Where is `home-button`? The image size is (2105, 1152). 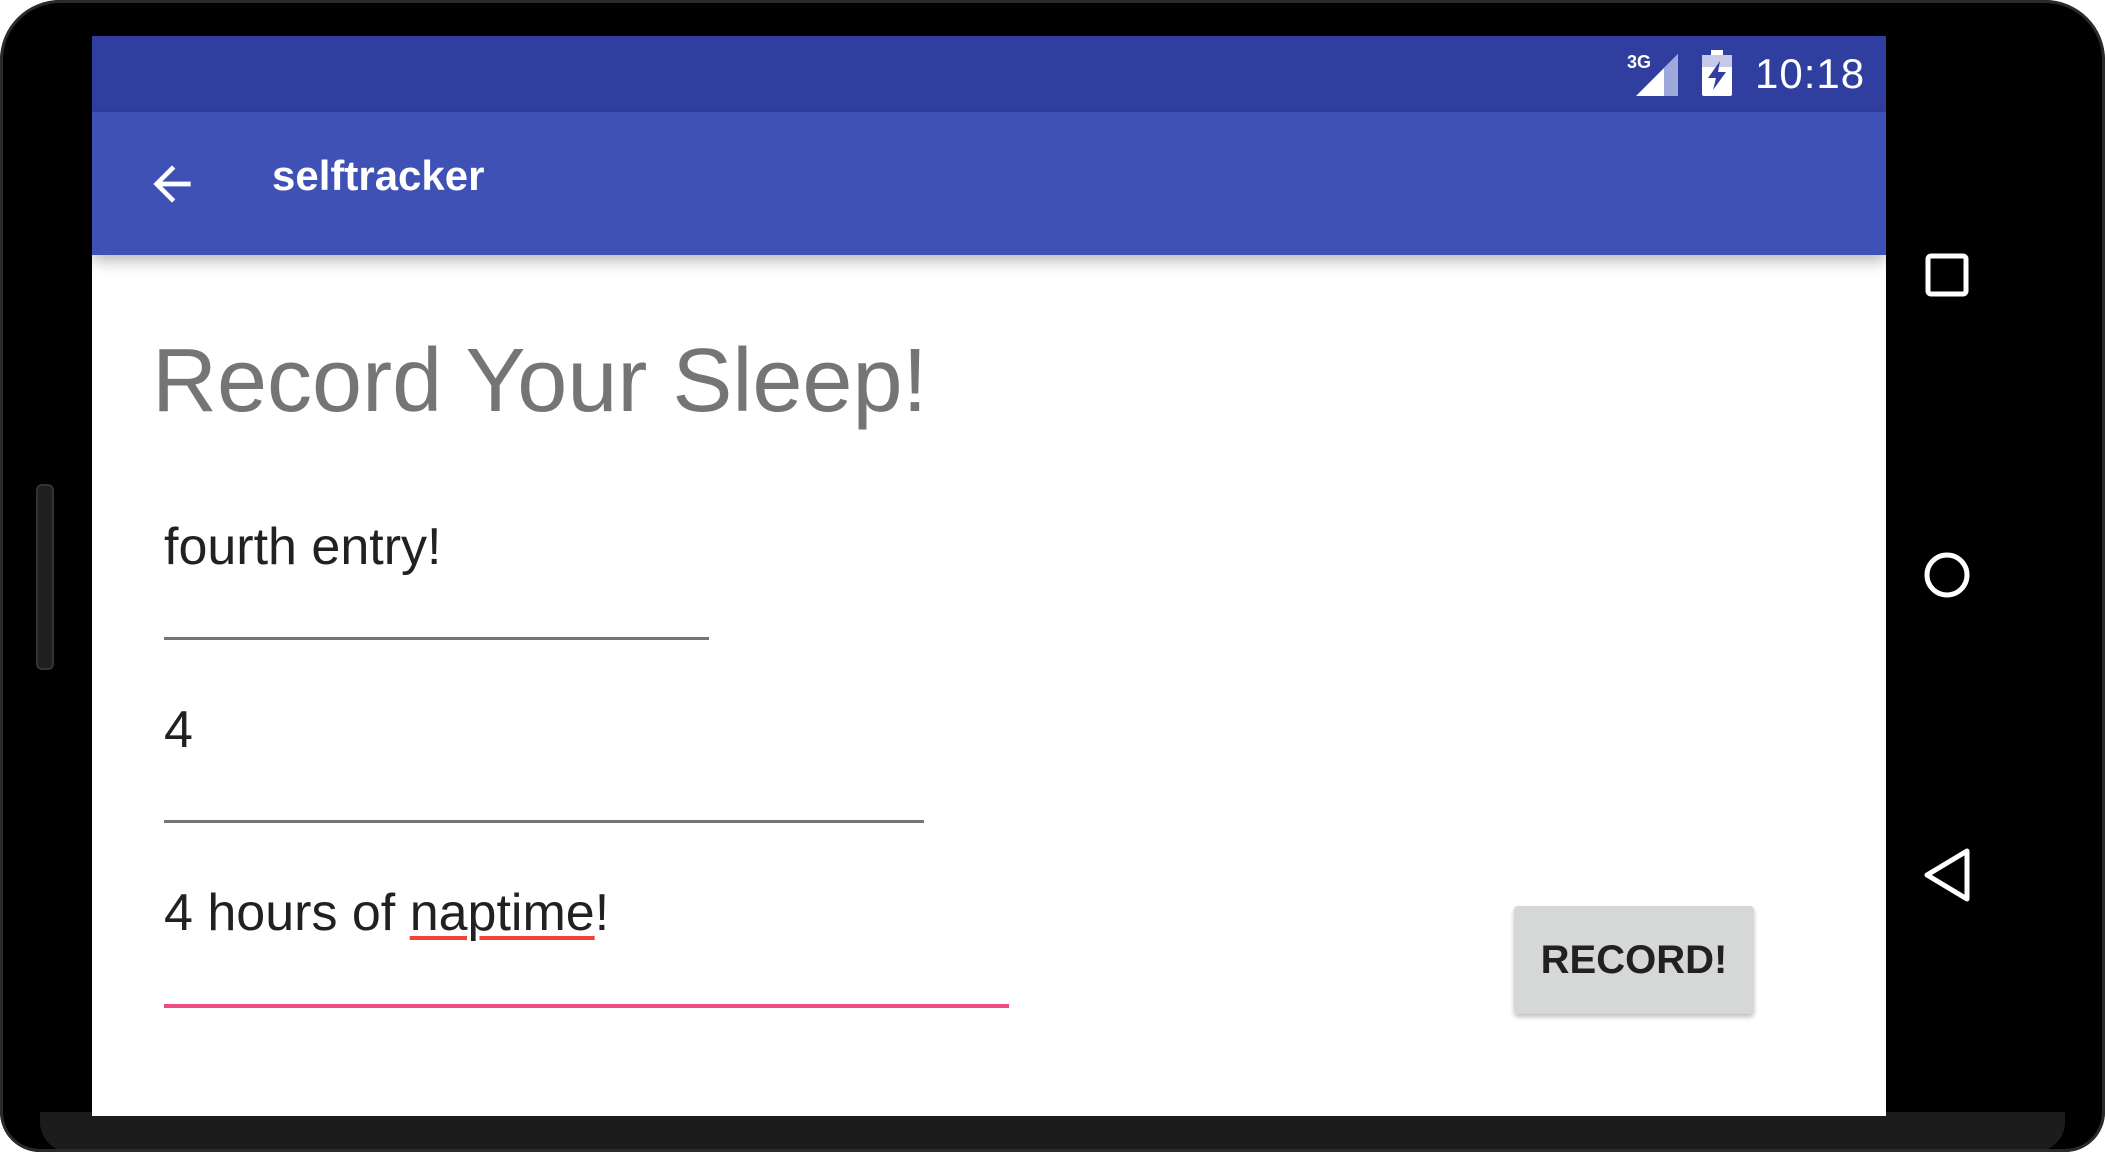 home-button is located at coordinates (1947, 575).